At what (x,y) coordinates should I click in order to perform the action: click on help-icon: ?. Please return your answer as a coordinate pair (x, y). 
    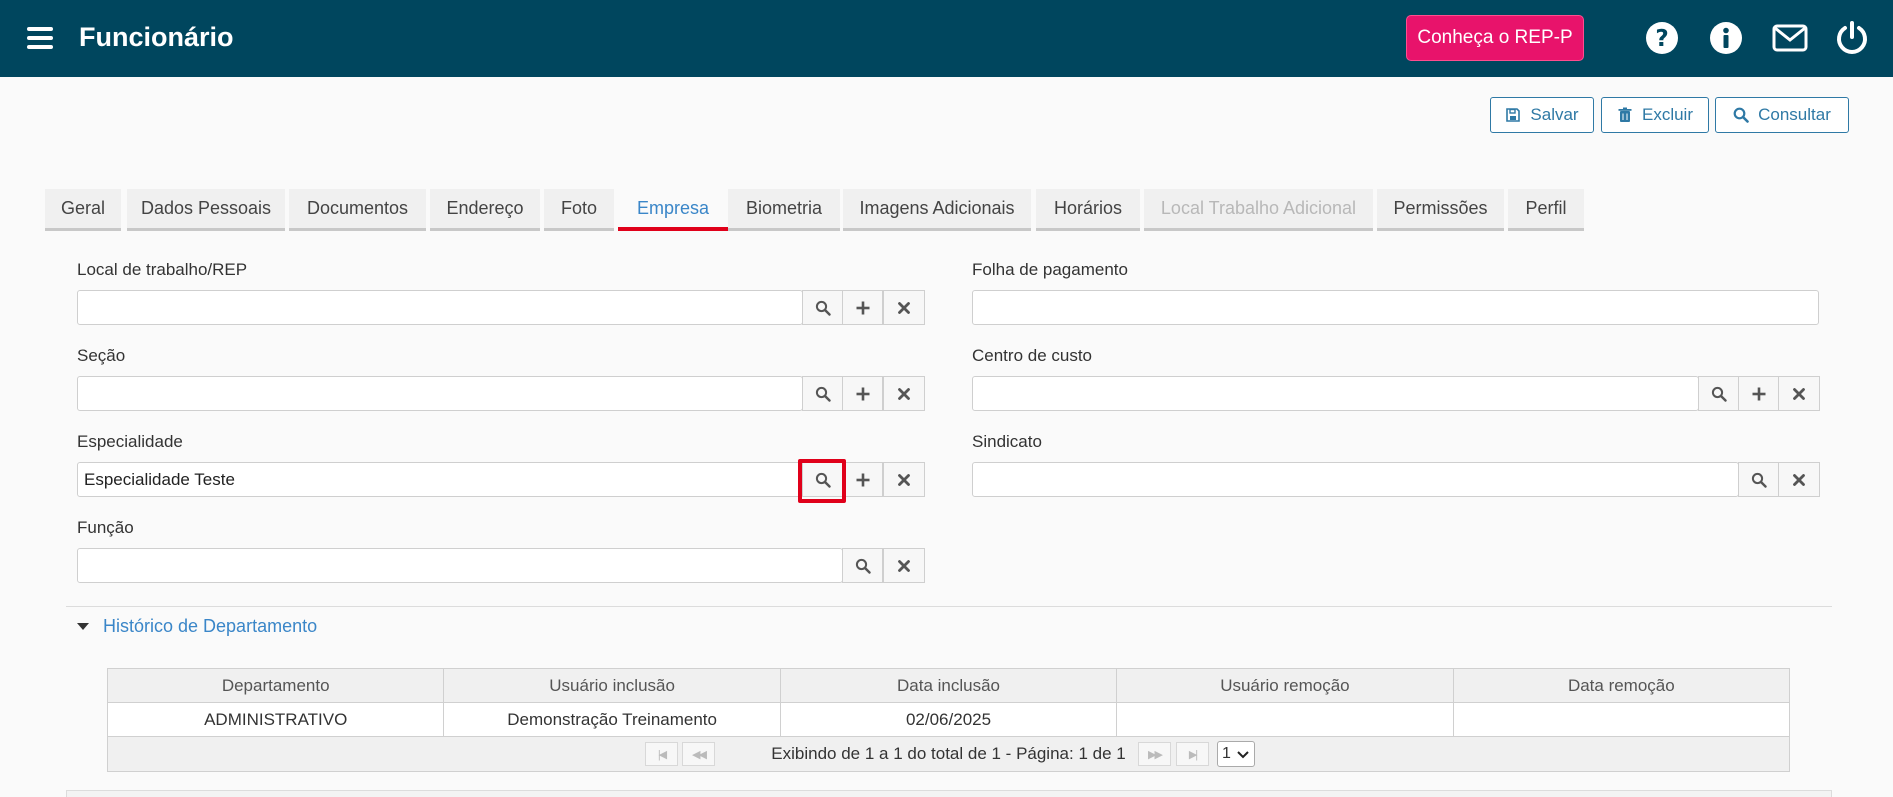
    Looking at the image, I should click on (1662, 38).